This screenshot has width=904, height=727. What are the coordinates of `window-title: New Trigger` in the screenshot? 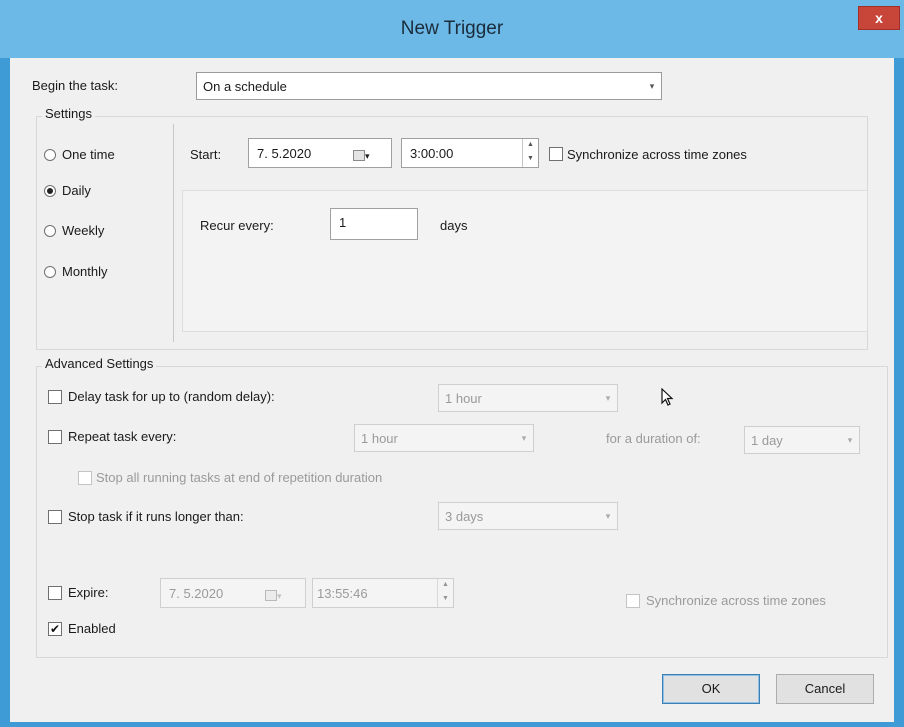 It's located at (452, 28).